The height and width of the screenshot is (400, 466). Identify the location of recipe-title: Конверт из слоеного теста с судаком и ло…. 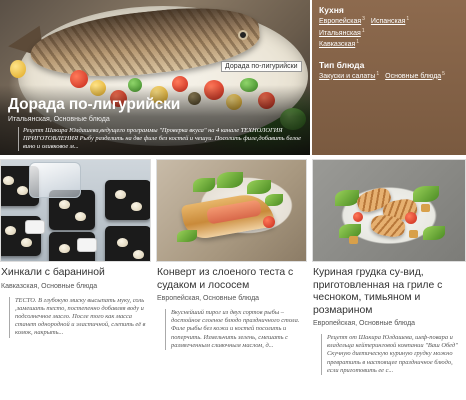
(231, 279).